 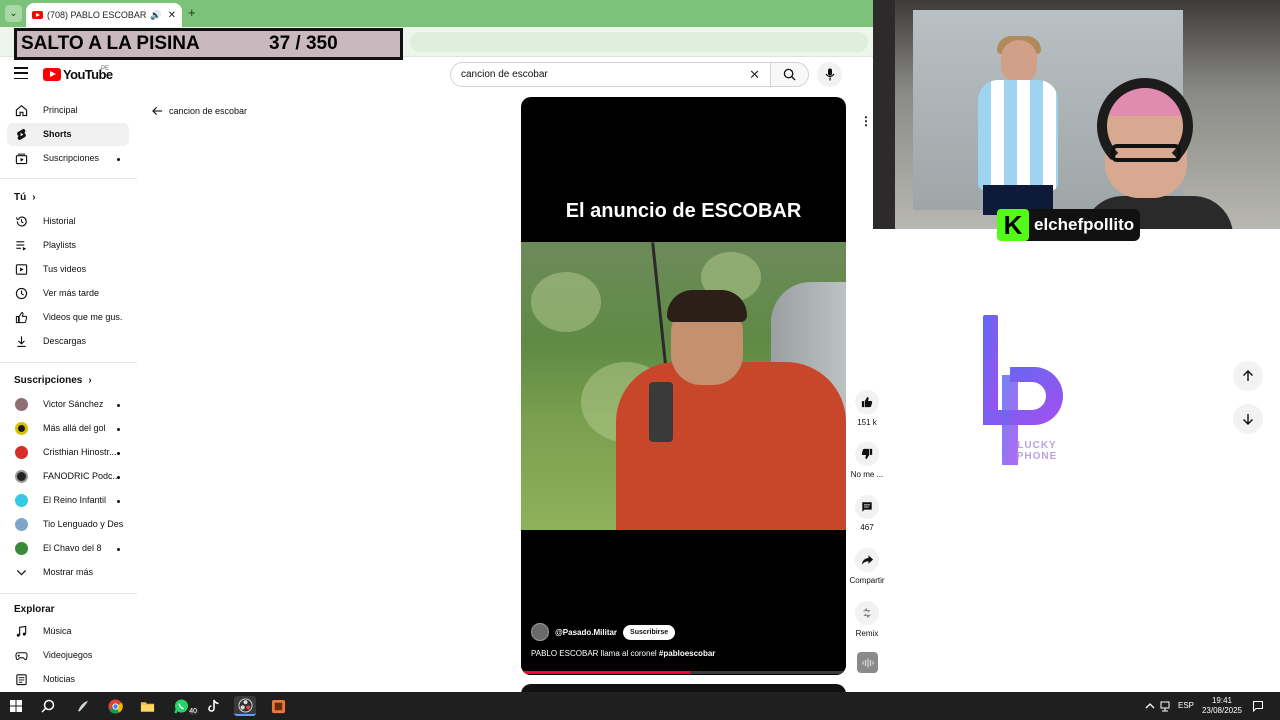 What do you see at coordinates (21, 73) in the screenshot?
I see `menu-icon` at bounding box center [21, 73].